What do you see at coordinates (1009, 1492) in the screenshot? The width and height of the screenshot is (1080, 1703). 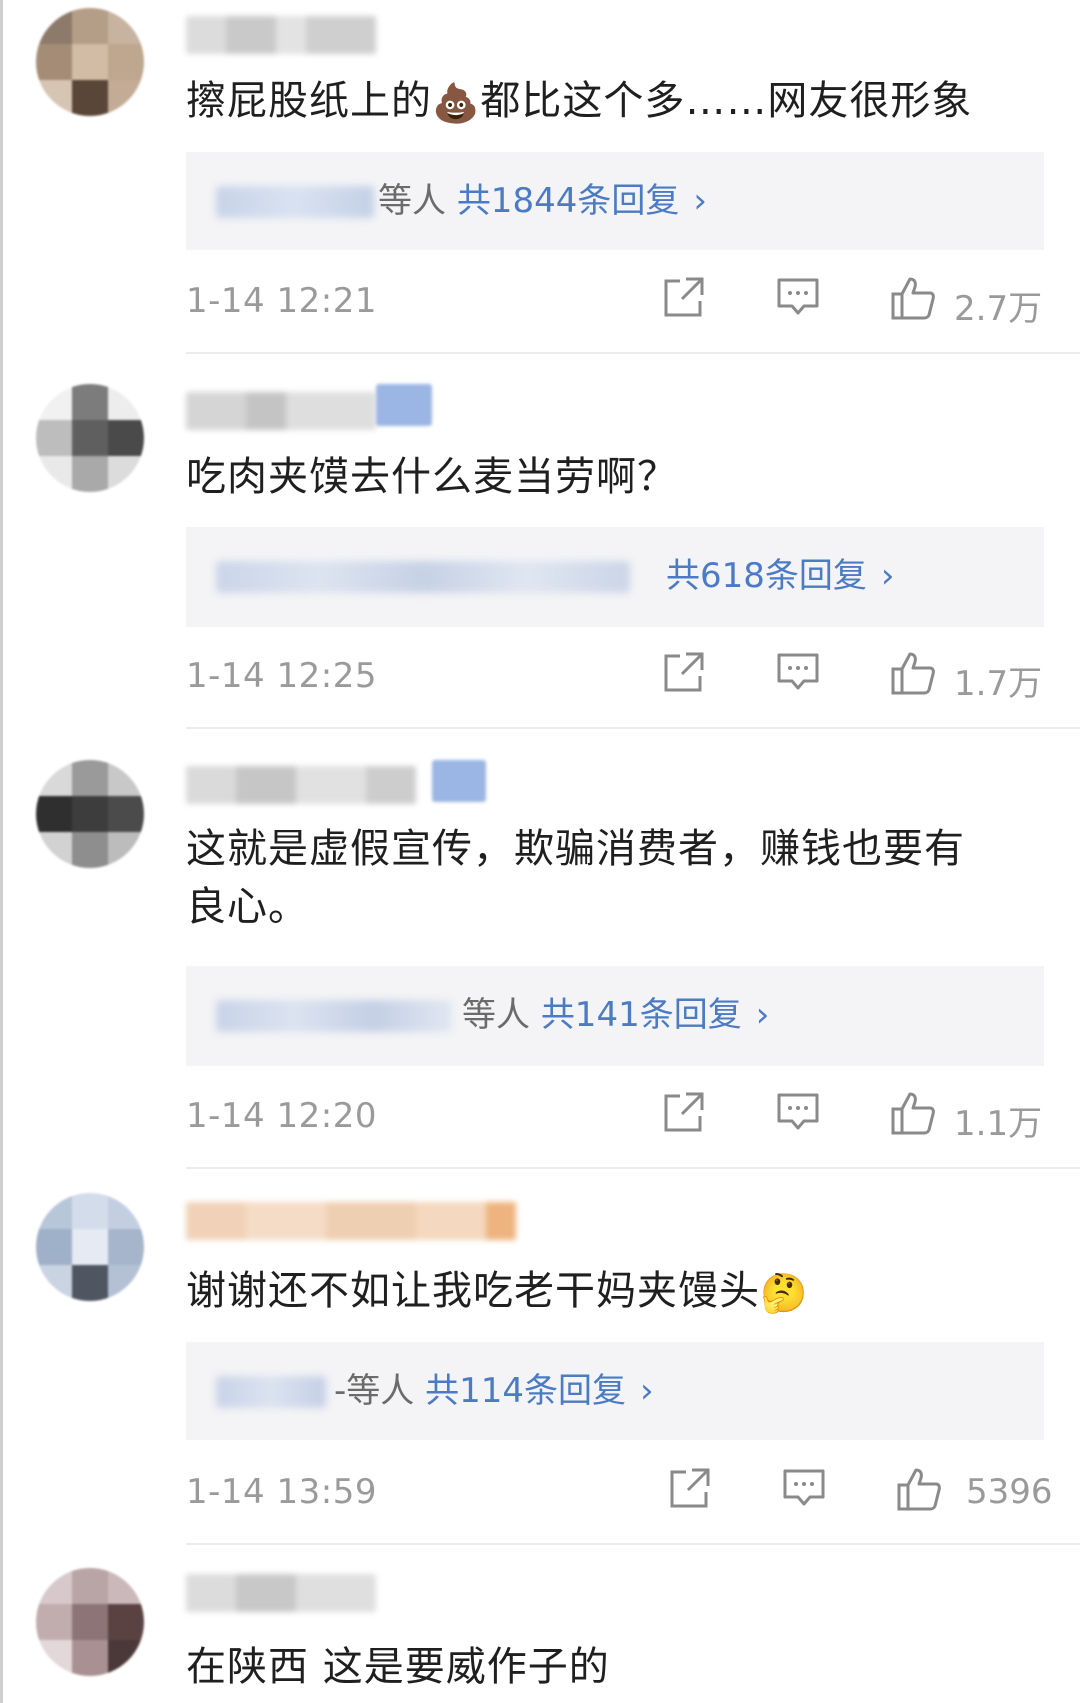 I see `like-count: 5396` at bounding box center [1009, 1492].